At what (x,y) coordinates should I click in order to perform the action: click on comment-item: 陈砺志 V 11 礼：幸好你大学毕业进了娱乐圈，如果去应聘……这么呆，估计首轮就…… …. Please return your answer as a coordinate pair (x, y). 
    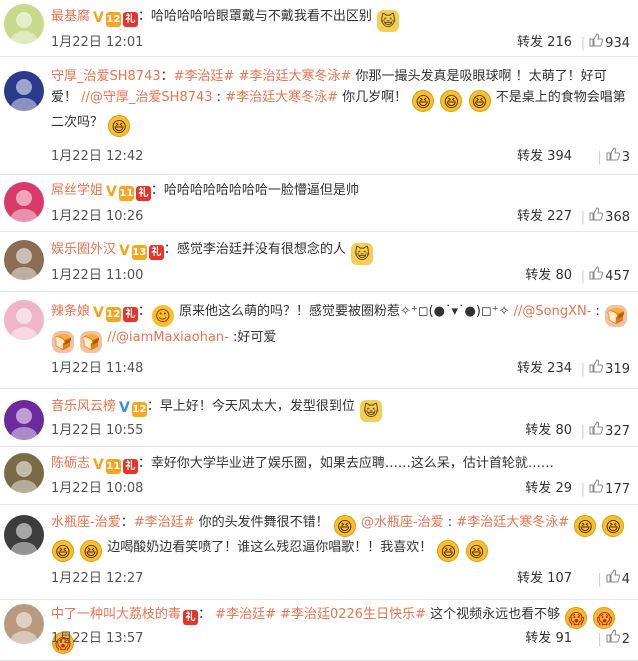
    Looking at the image, I should click on (319, 476).